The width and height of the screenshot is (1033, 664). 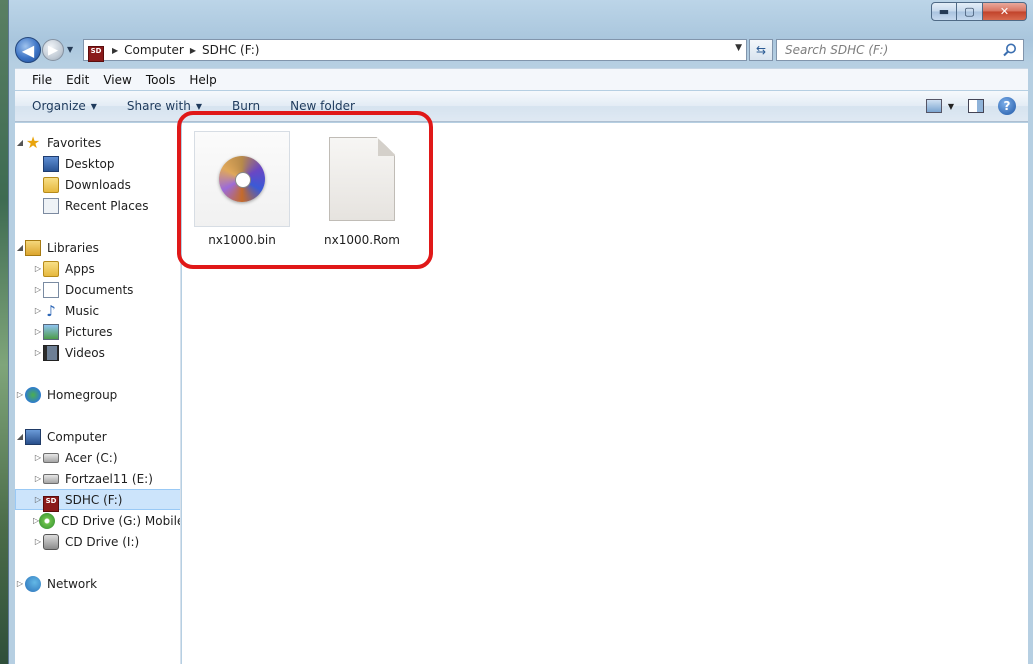 I want to click on tree-item-apps: ▷ Apps, so click(x=97, y=268).